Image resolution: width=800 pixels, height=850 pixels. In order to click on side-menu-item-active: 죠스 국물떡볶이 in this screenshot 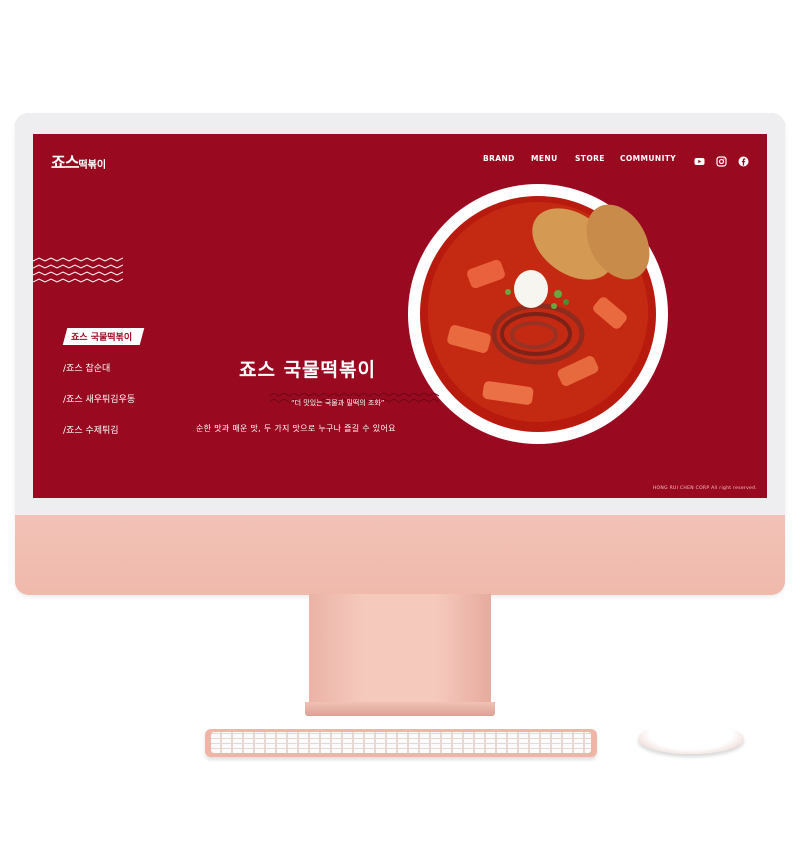, I will do `click(103, 336)`.